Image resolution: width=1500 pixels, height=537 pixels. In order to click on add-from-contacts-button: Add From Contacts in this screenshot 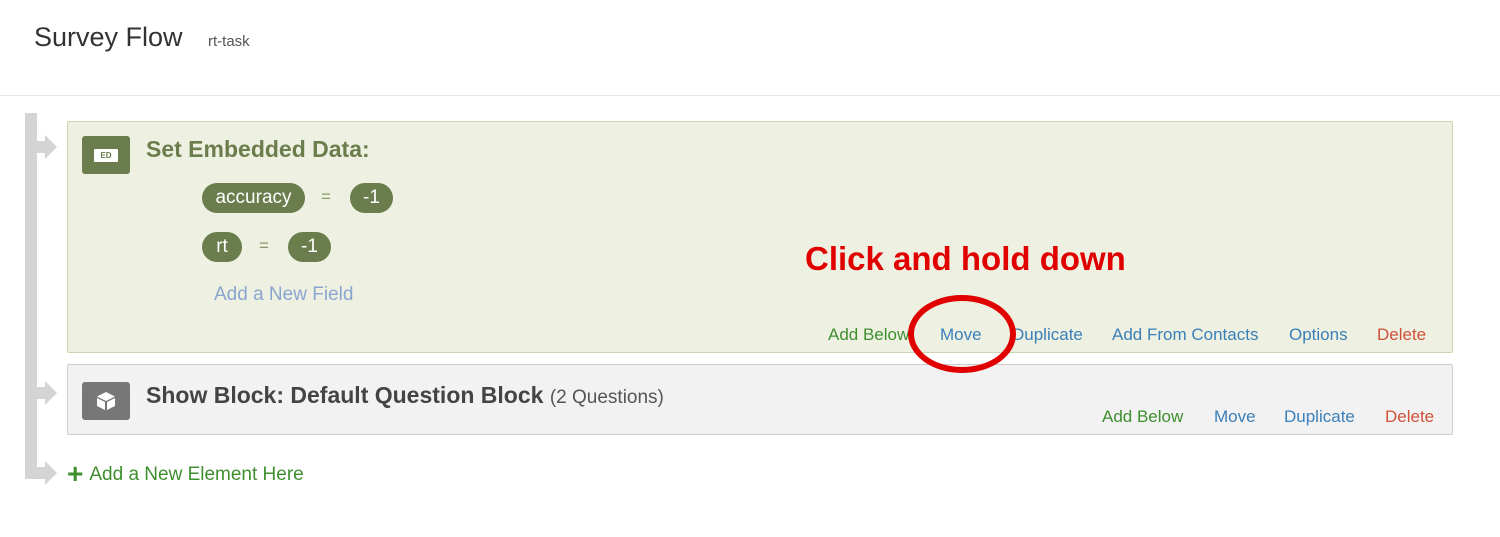, I will do `click(1185, 335)`.